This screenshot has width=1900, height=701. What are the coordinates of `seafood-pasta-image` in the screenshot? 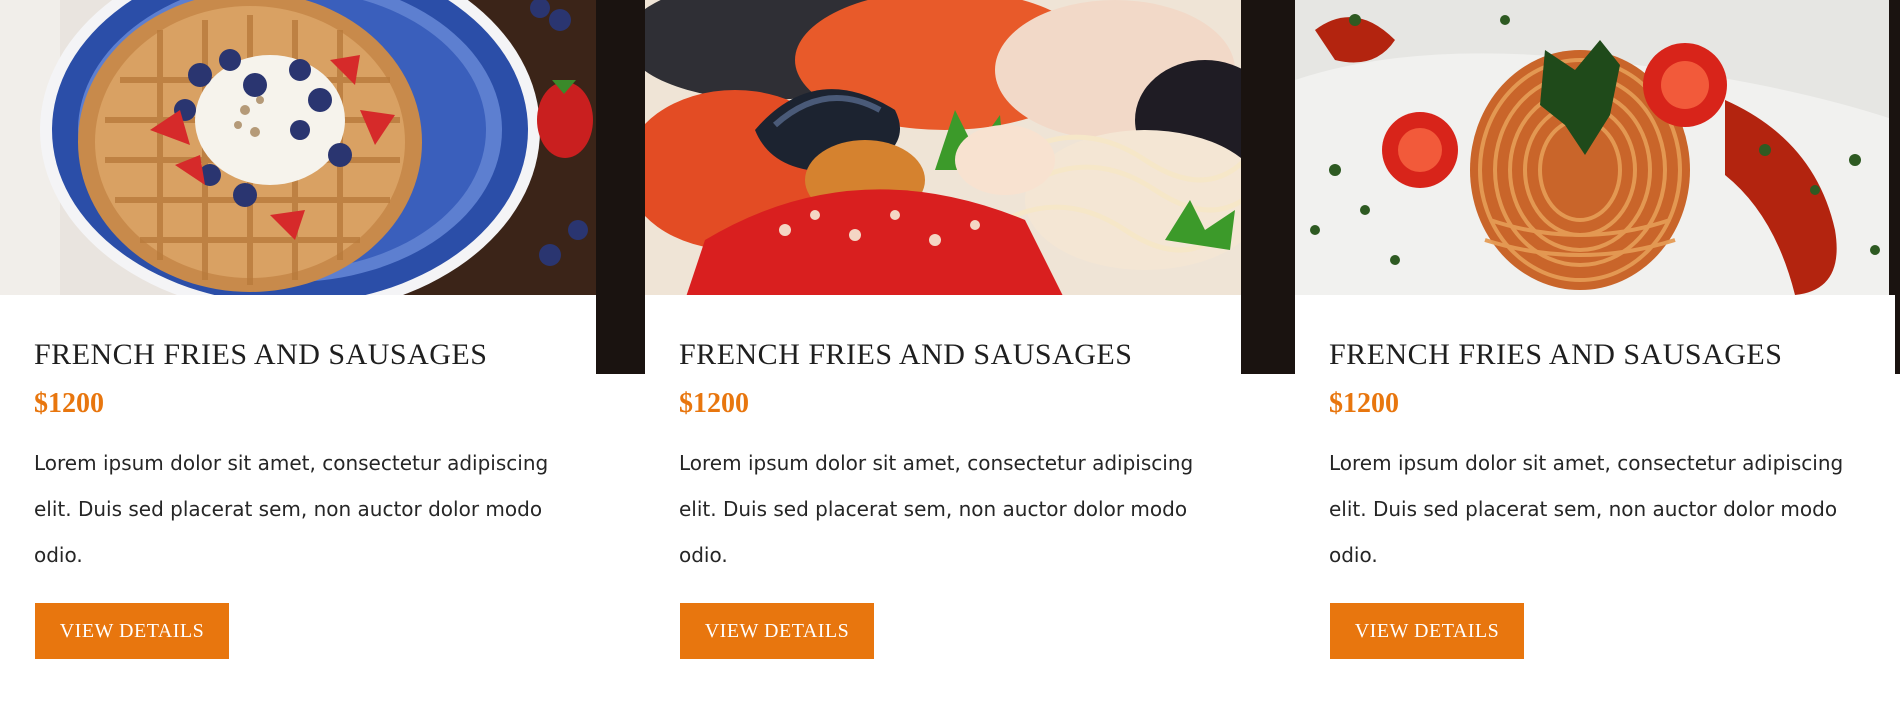 It's located at (943, 147).